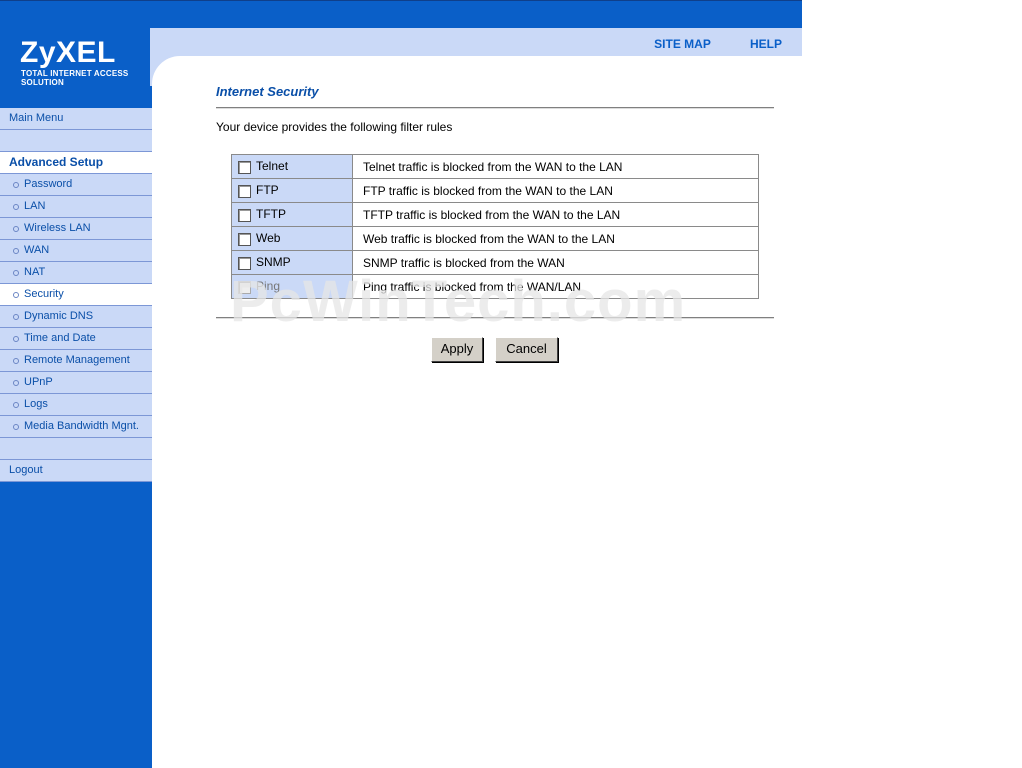 Image resolution: width=1022 pixels, height=768 pixels. What do you see at coordinates (48, 184) in the screenshot?
I see `sidebar-item-label: Password` at bounding box center [48, 184].